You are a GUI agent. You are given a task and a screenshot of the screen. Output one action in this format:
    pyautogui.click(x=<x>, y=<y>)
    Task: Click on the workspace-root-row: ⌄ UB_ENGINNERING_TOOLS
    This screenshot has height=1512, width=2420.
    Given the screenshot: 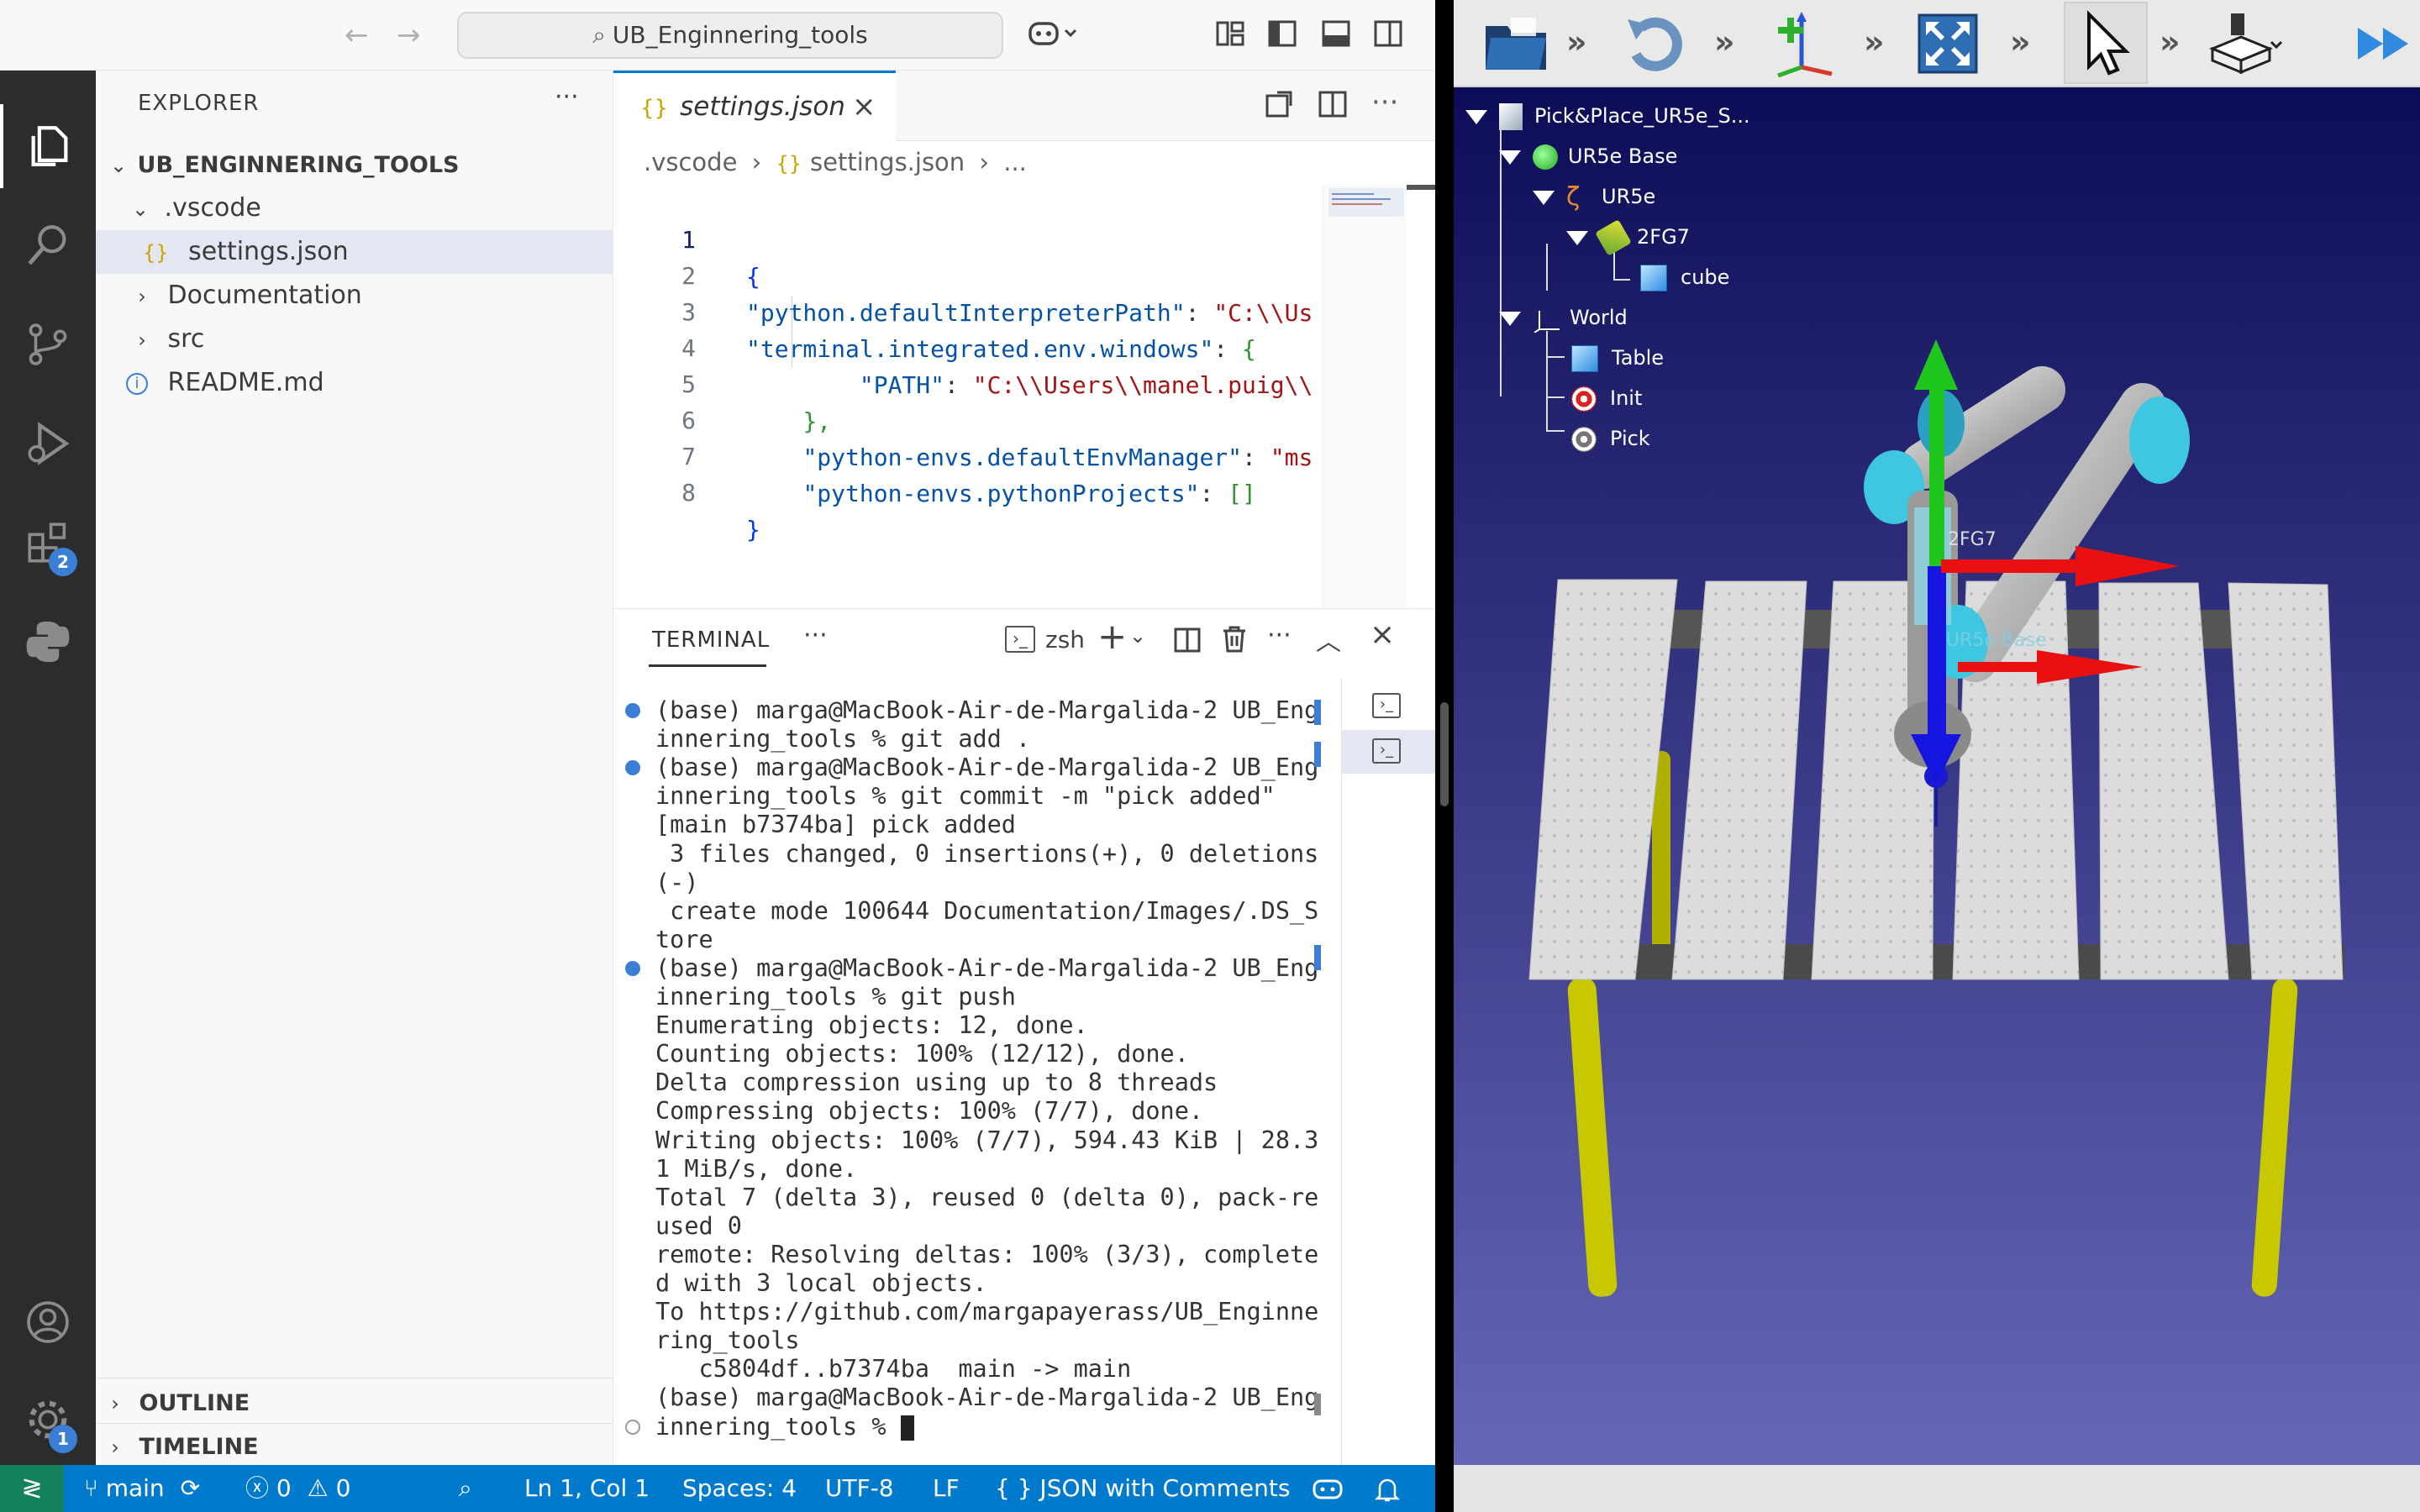 What is the action you would take?
    pyautogui.click(x=354, y=164)
    